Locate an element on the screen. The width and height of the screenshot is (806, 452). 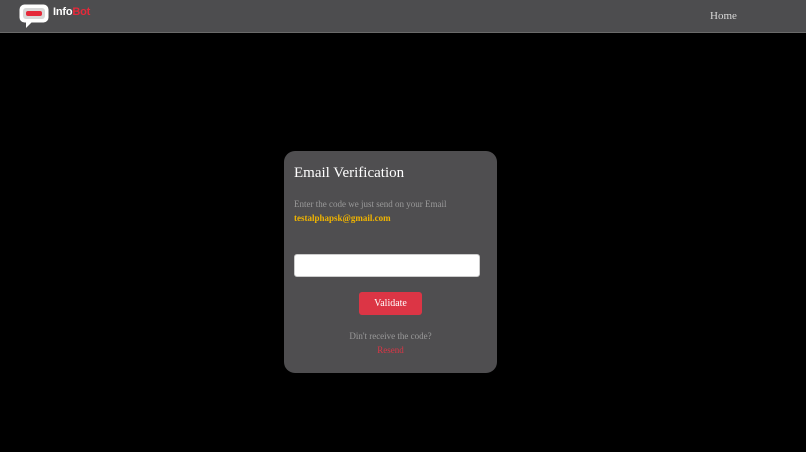
brand-name-suffix: Bot is located at coordinates (81, 12).